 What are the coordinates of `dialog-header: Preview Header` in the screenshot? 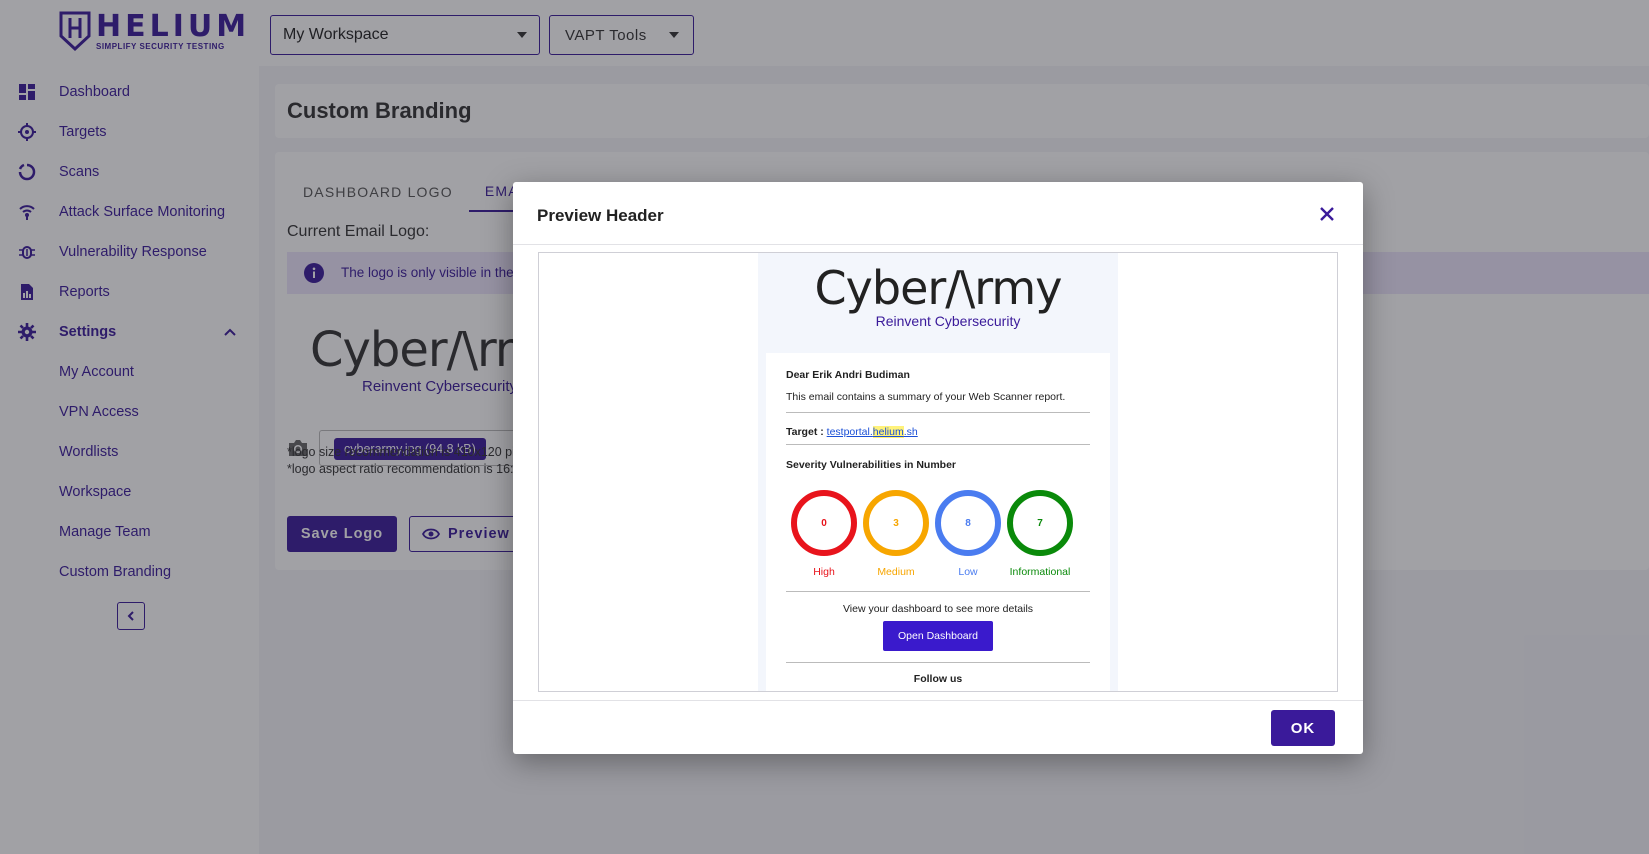 It's located at (938, 213).